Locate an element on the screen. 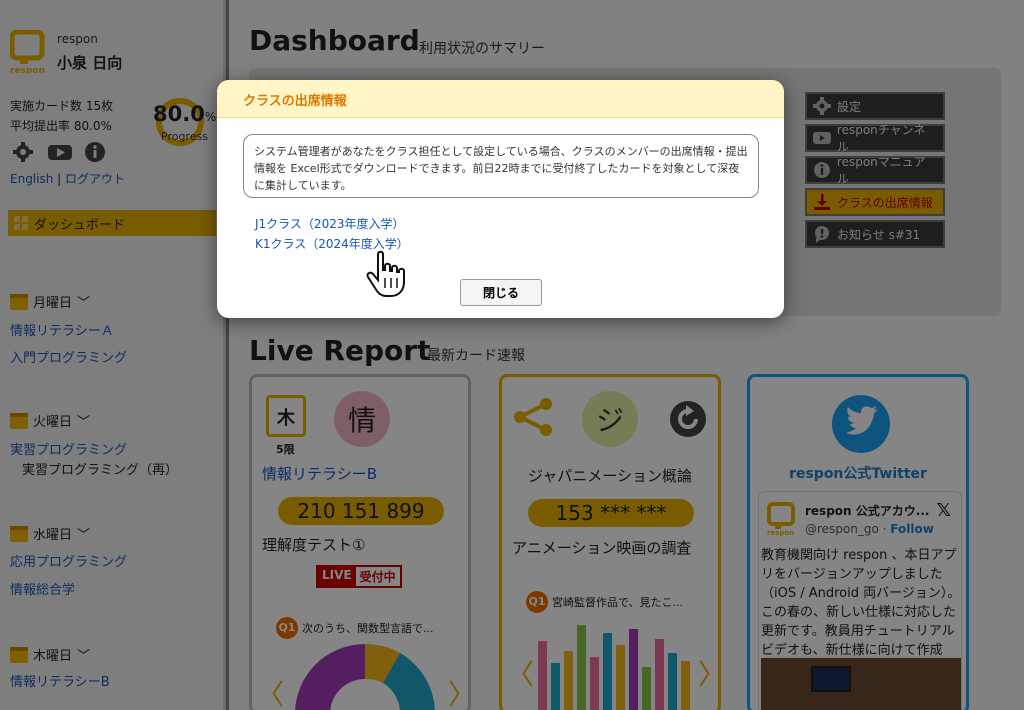  modal-title: クラスの出席情報 is located at coordinates (500, 99).